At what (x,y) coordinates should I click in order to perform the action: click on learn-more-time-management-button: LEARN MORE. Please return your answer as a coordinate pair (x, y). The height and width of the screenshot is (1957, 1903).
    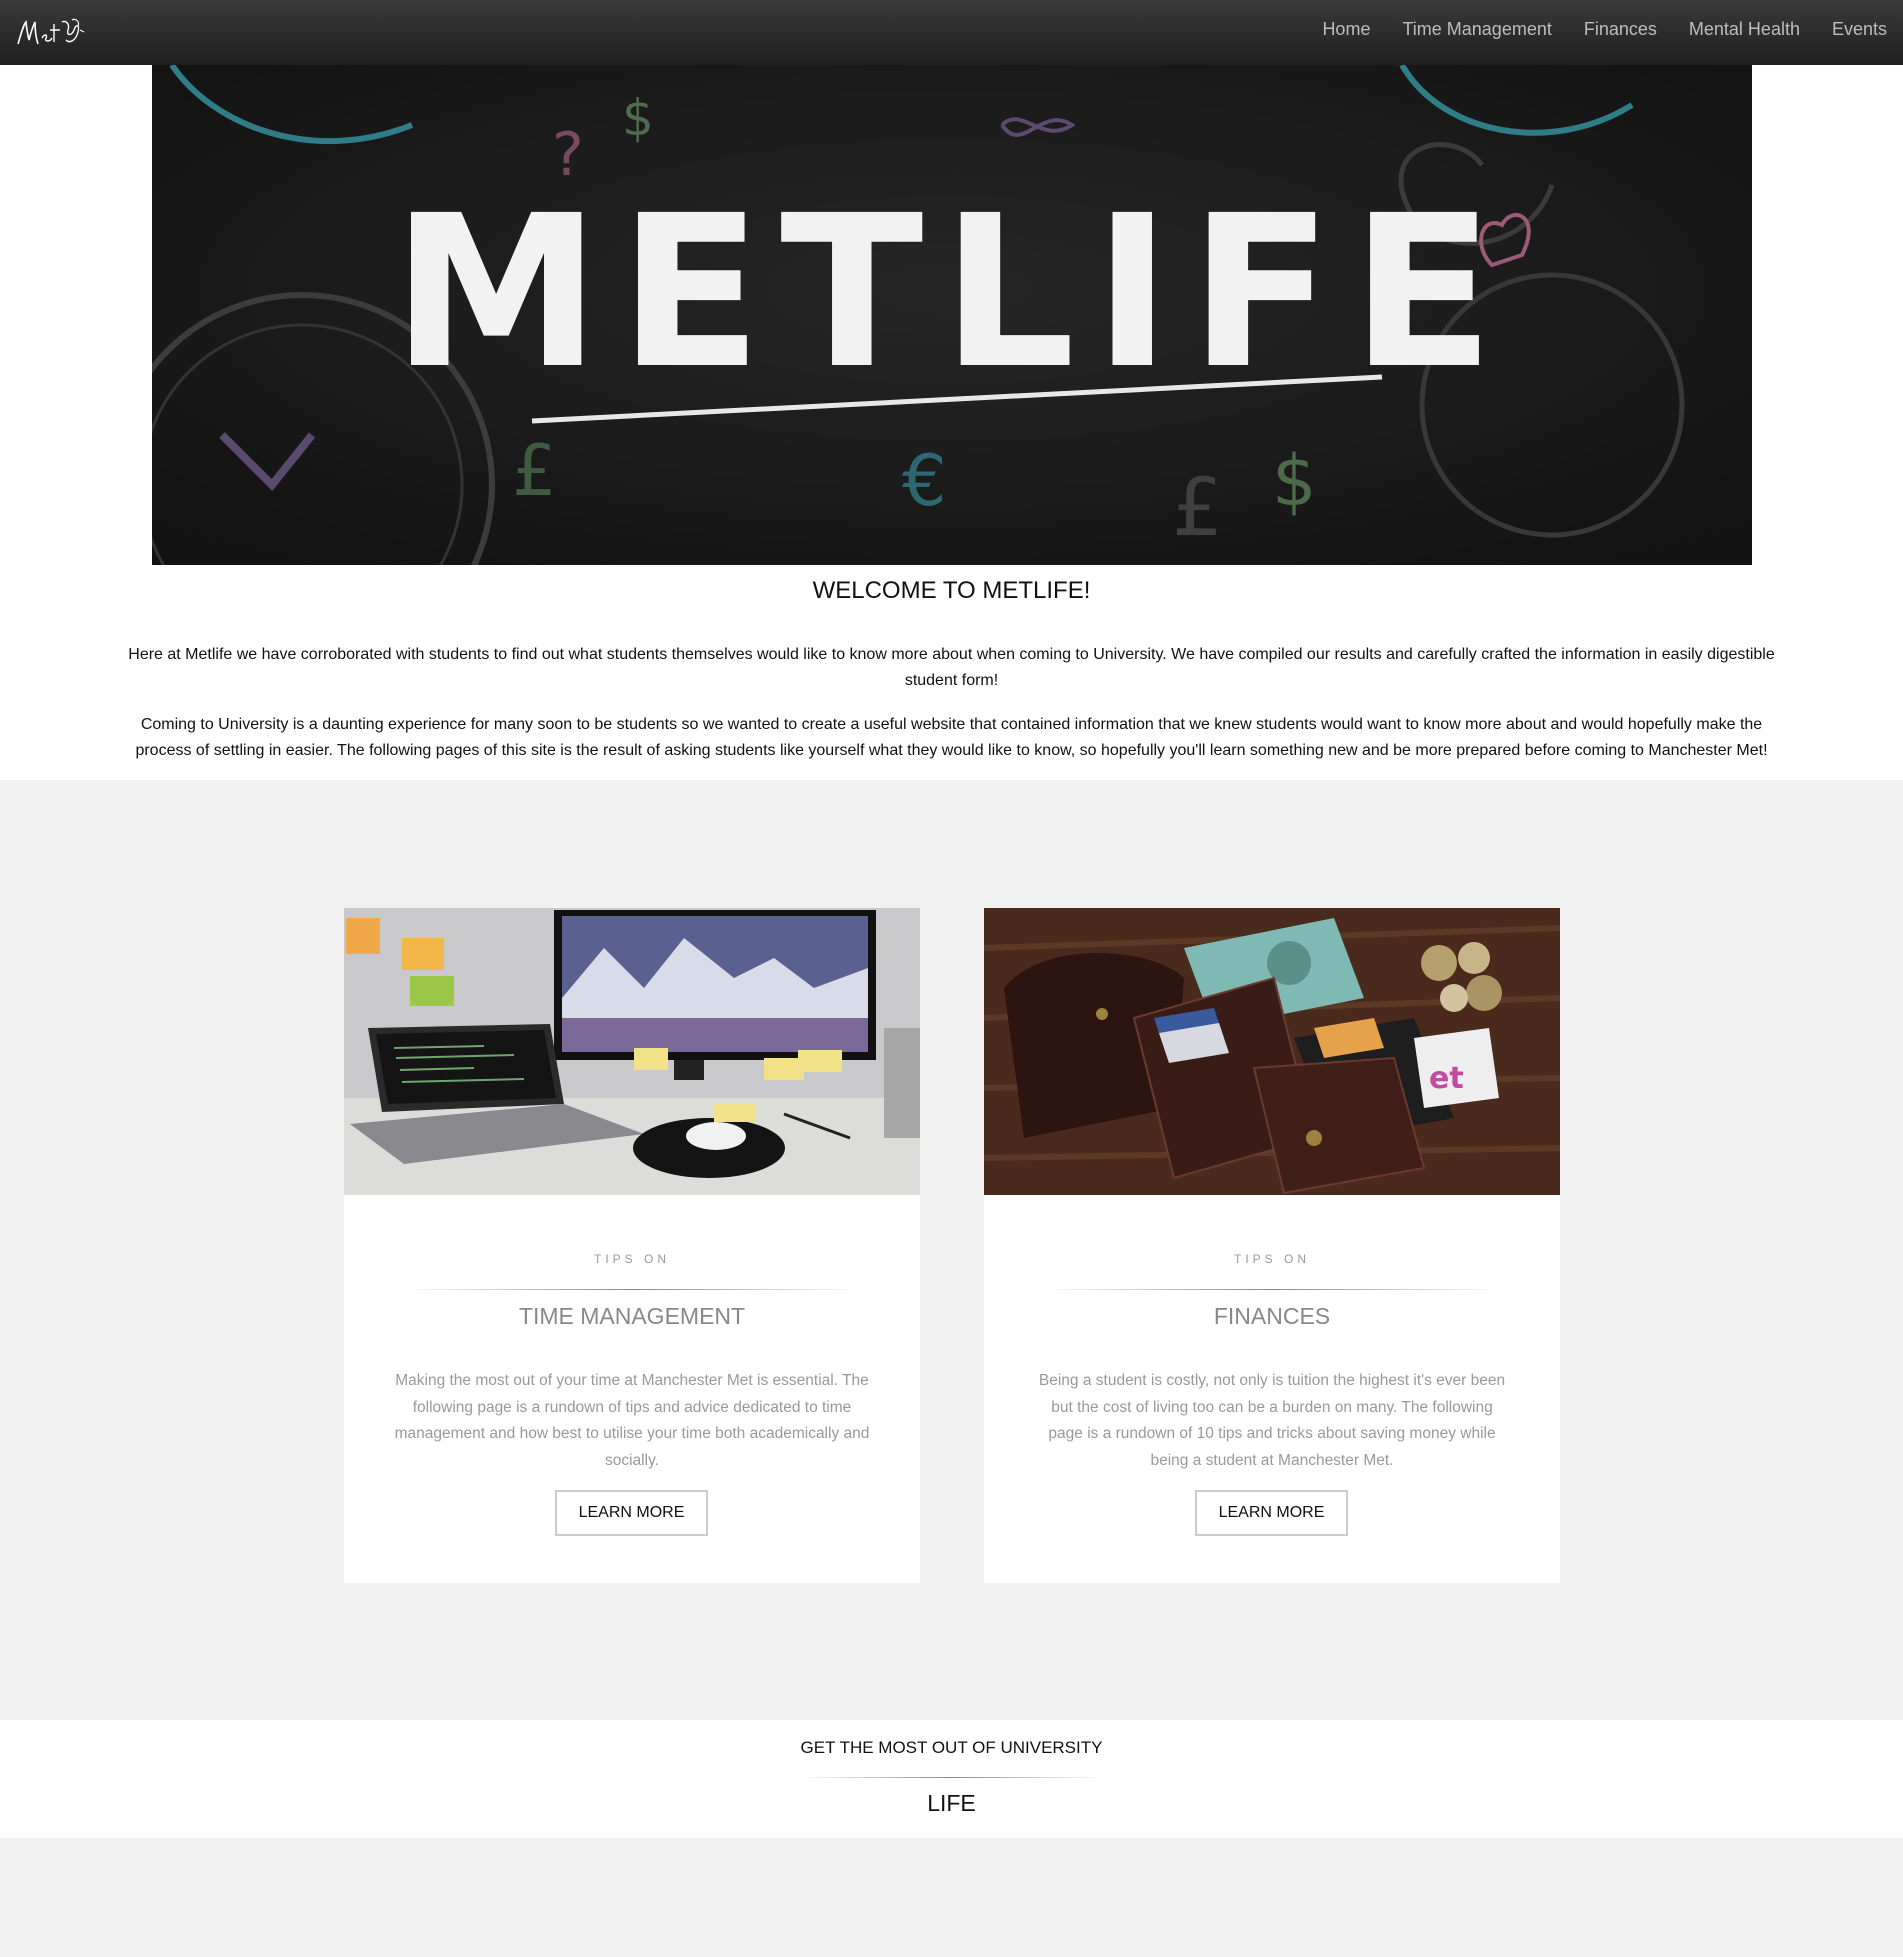
    Looking at the image, I should click on (631, 1513).